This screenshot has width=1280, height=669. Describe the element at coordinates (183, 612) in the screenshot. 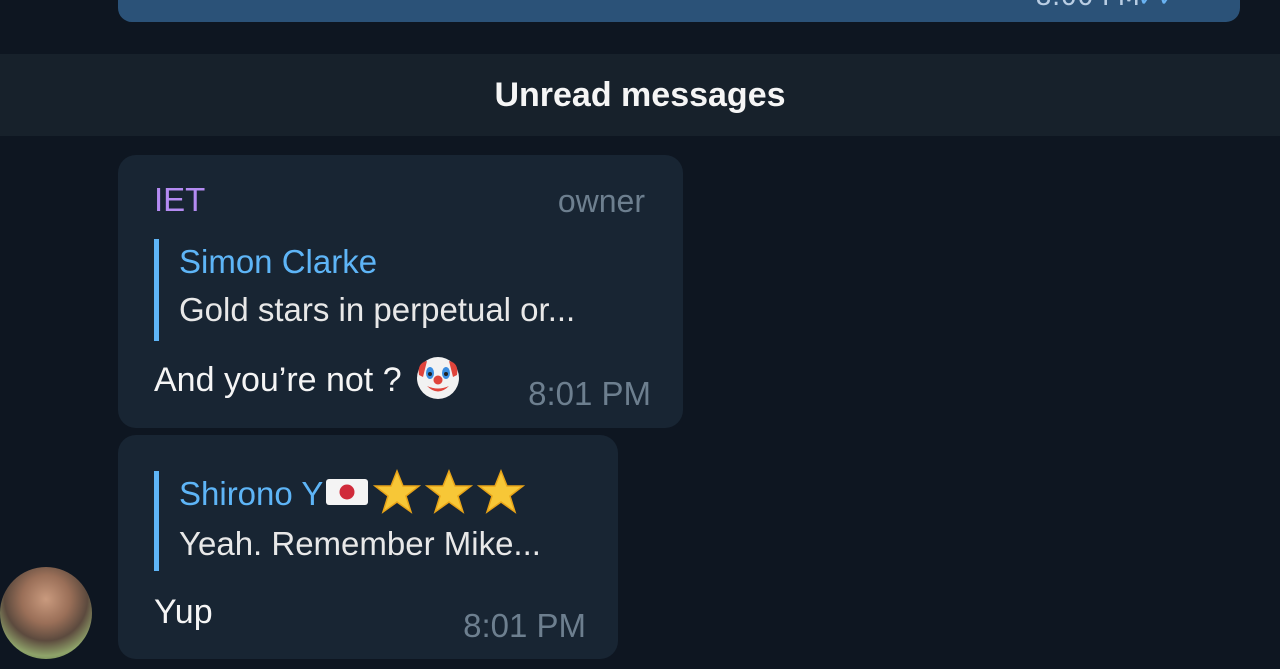

I see `message-text: Yup` at that location.